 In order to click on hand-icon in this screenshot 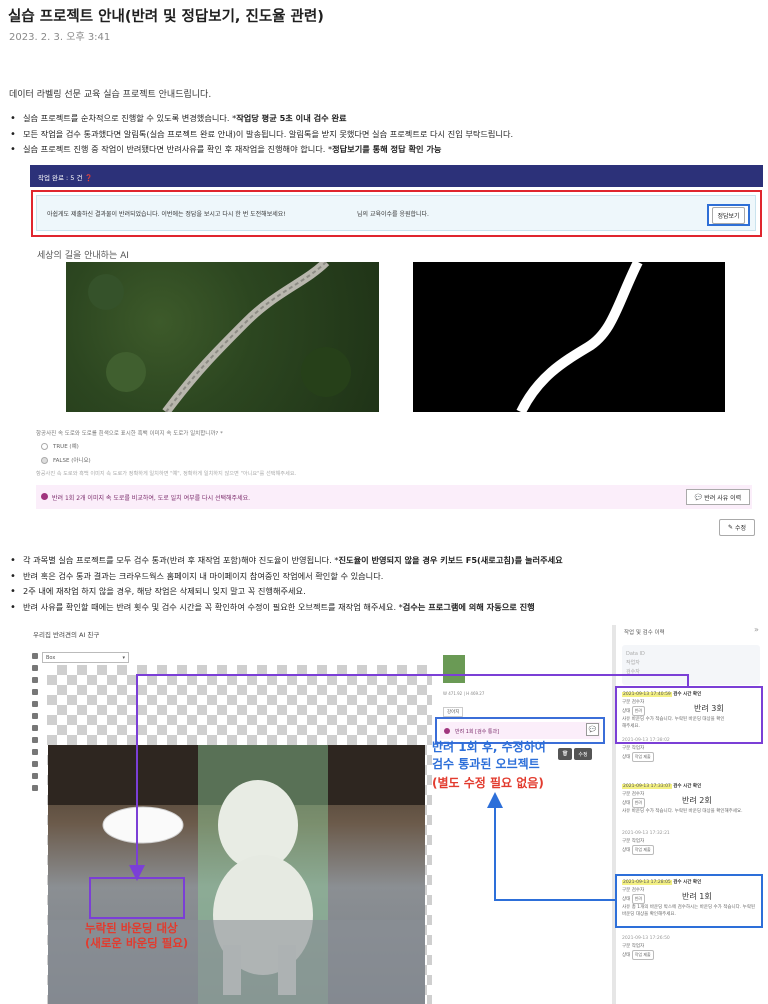, I will do `click(35, 752)`.